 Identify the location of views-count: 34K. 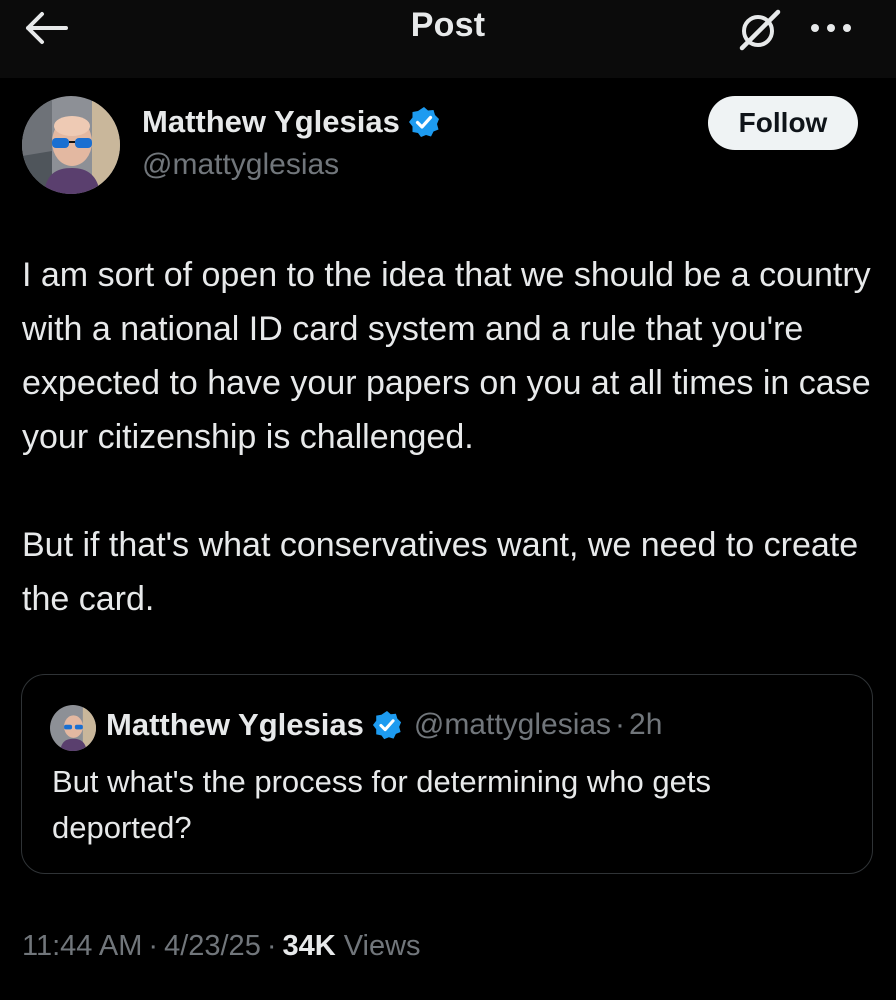
(309, 946).